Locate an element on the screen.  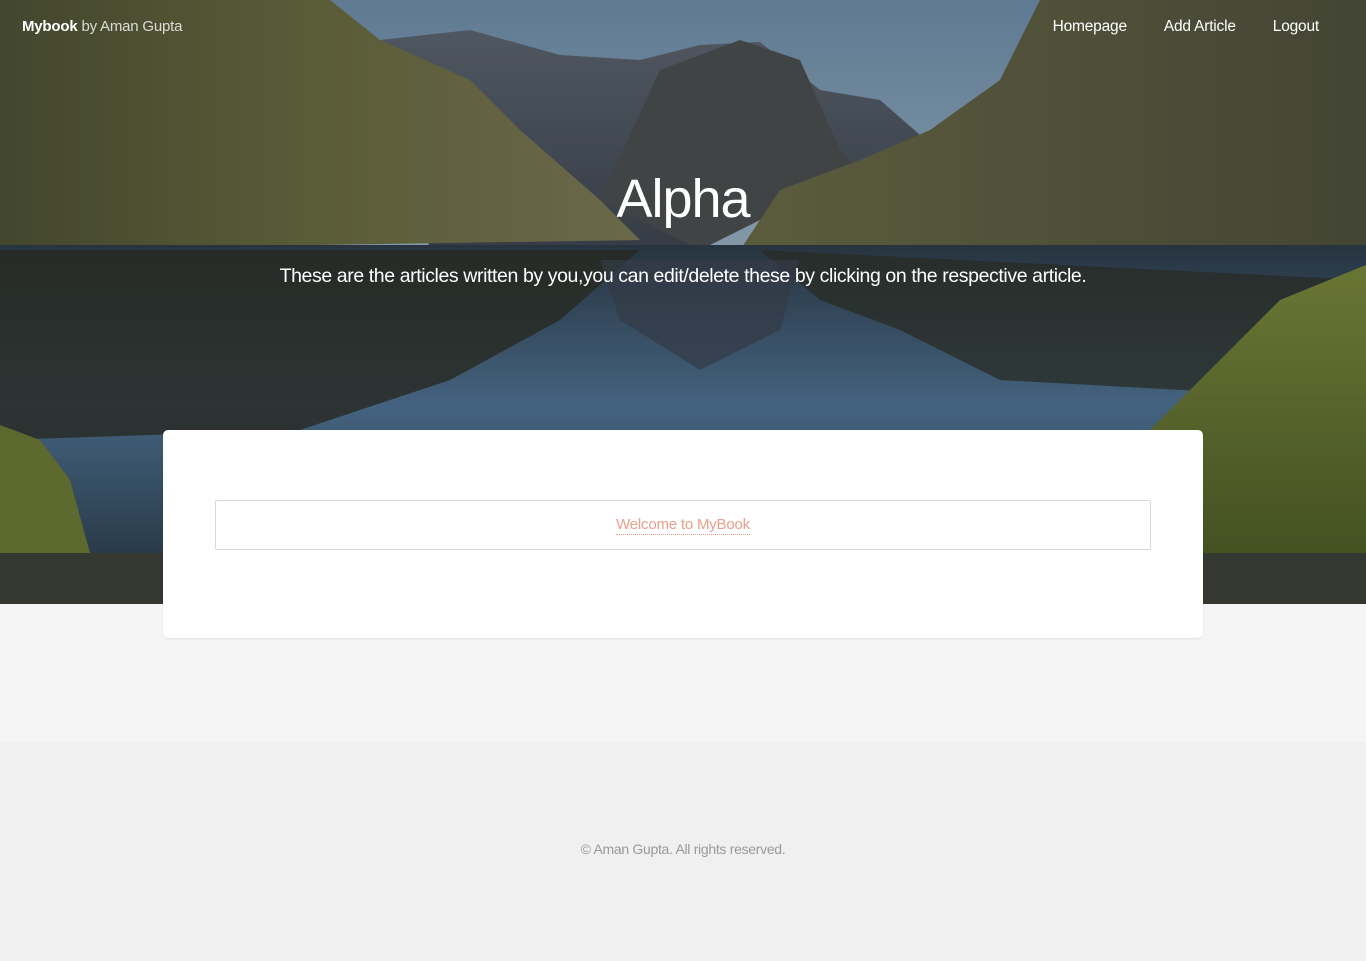
brand-logo: Mybook by Aman Gupta is located at coordinates (102, 26).